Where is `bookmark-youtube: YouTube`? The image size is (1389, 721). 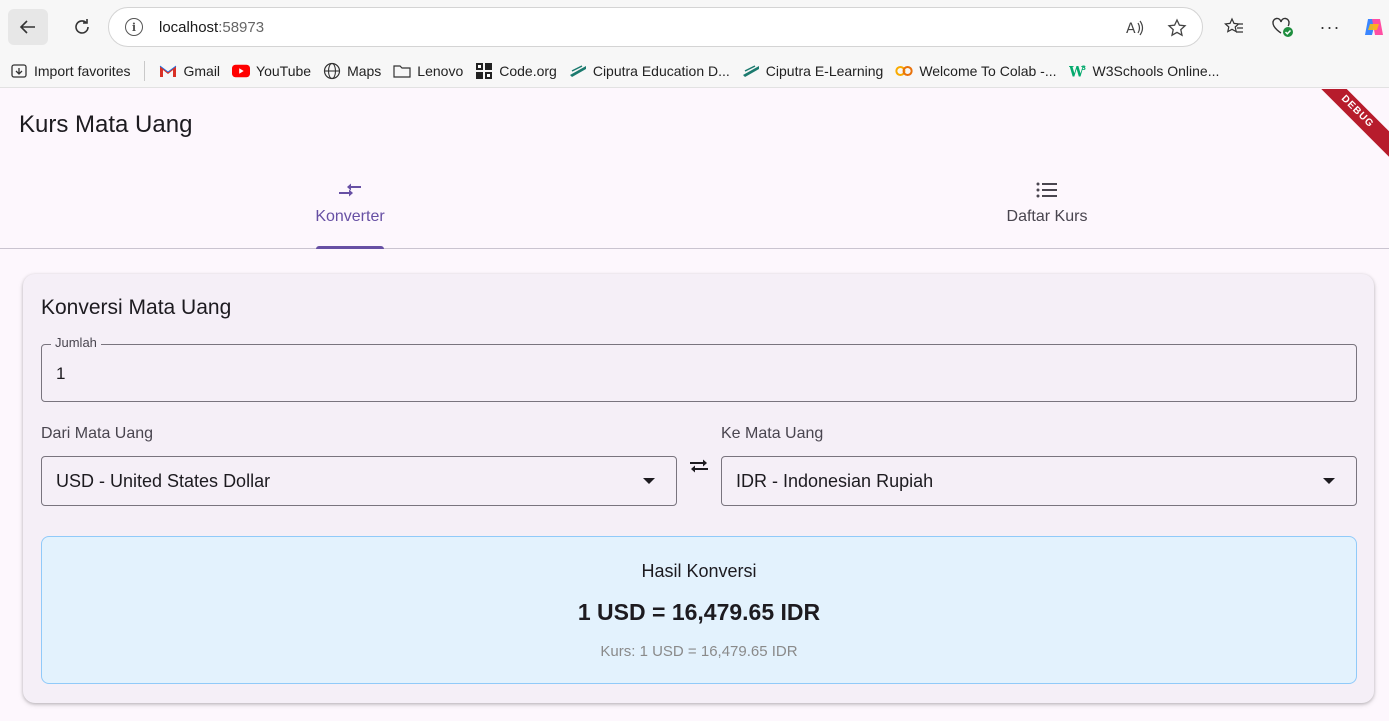
bookmark-youtube: YouTube is located at coordinates (271, 71).